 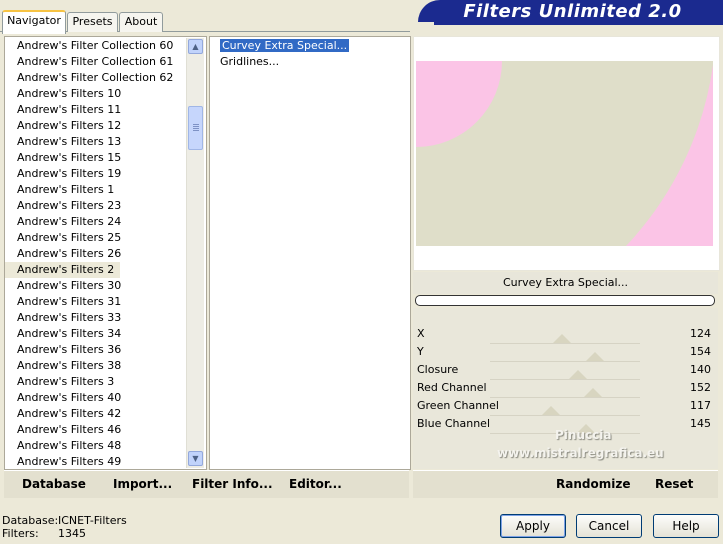 I want to click on category-item: Andrew's Filters 30, so click(x=105, y=286).